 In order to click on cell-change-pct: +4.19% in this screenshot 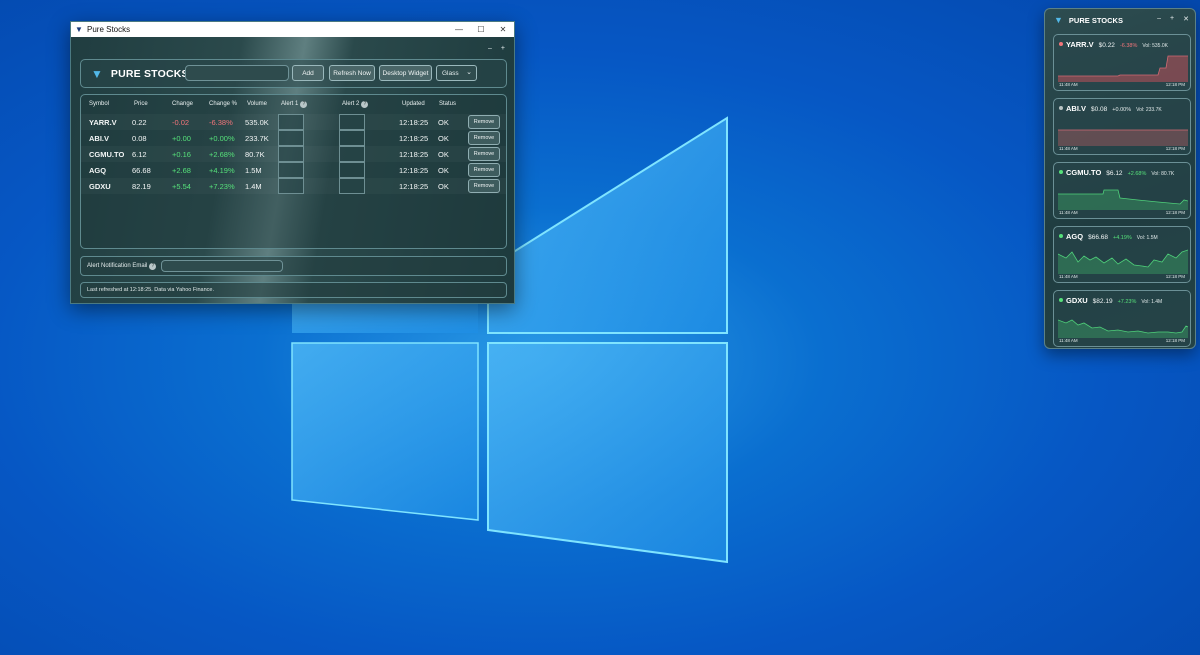, I will do `click(222, 170)`.